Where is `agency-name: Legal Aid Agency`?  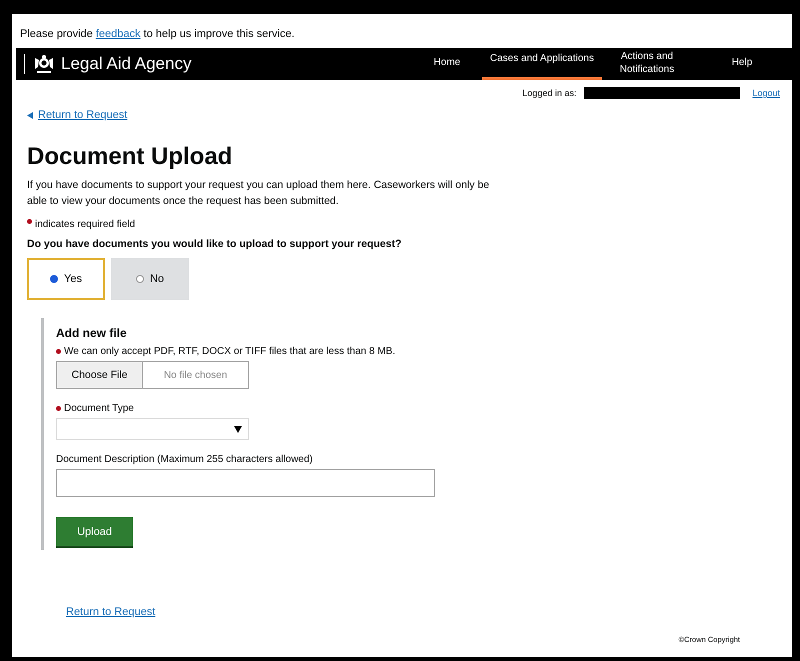
agency-name: Legal Aid Agency is located at coordinates (126, 64).